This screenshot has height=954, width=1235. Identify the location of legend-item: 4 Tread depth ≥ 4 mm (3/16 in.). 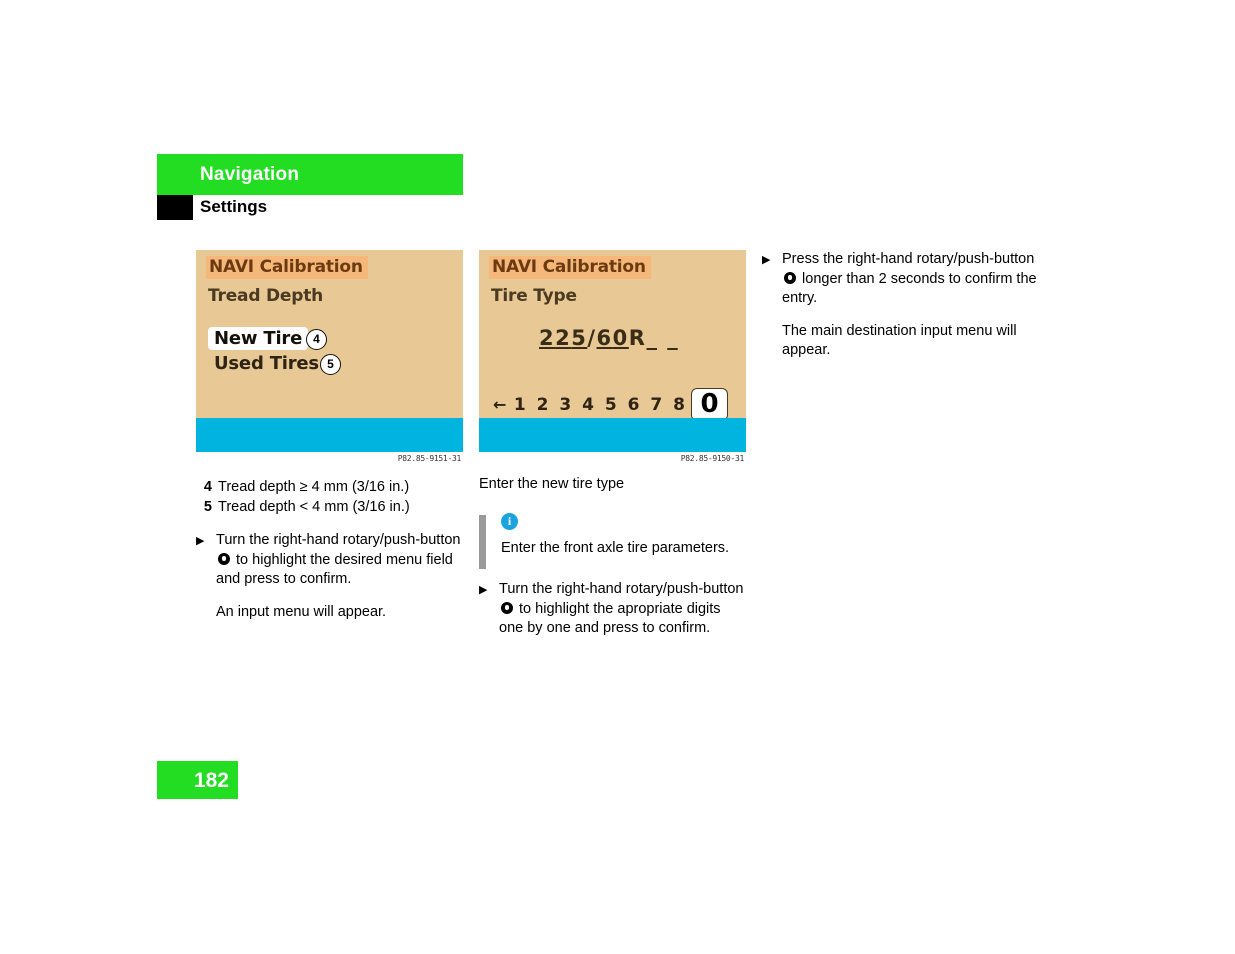
(330, 487).